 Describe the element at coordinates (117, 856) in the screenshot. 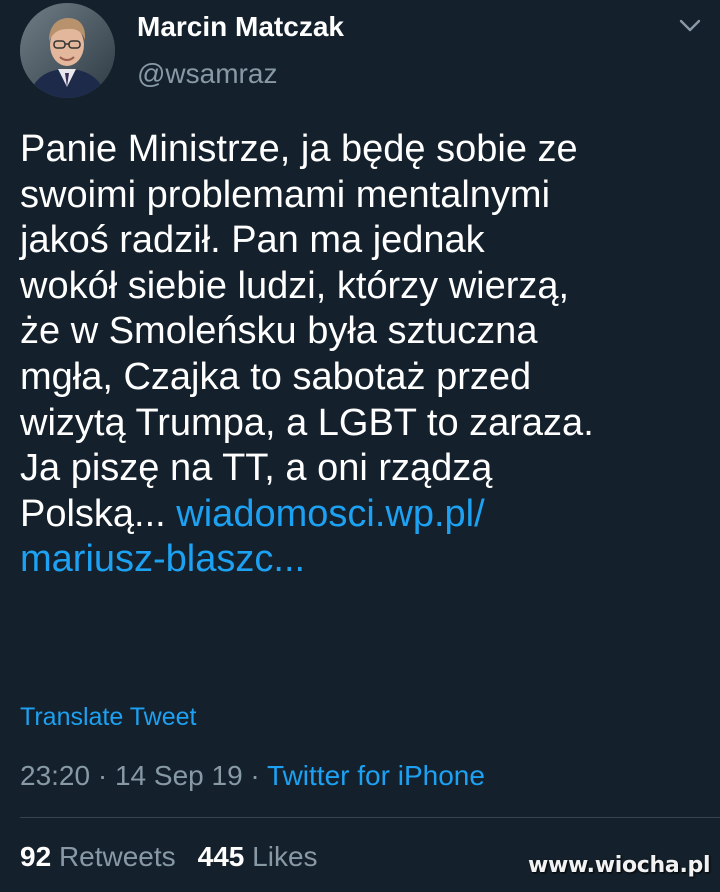

I see `retweets-label: Retweets` at that location.